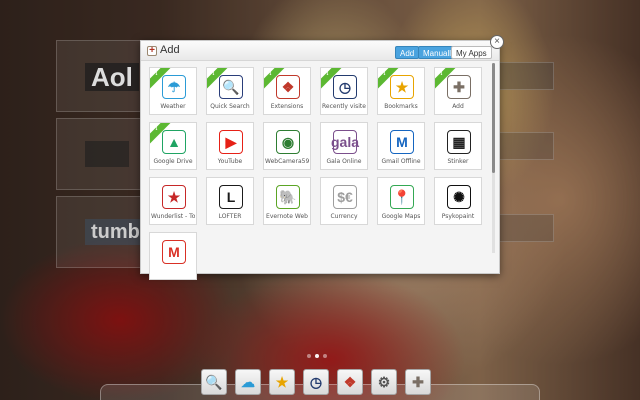  Describe the element at coordinates (170, 50) in the screenshot. I see `dialog-title: Add` at that location.